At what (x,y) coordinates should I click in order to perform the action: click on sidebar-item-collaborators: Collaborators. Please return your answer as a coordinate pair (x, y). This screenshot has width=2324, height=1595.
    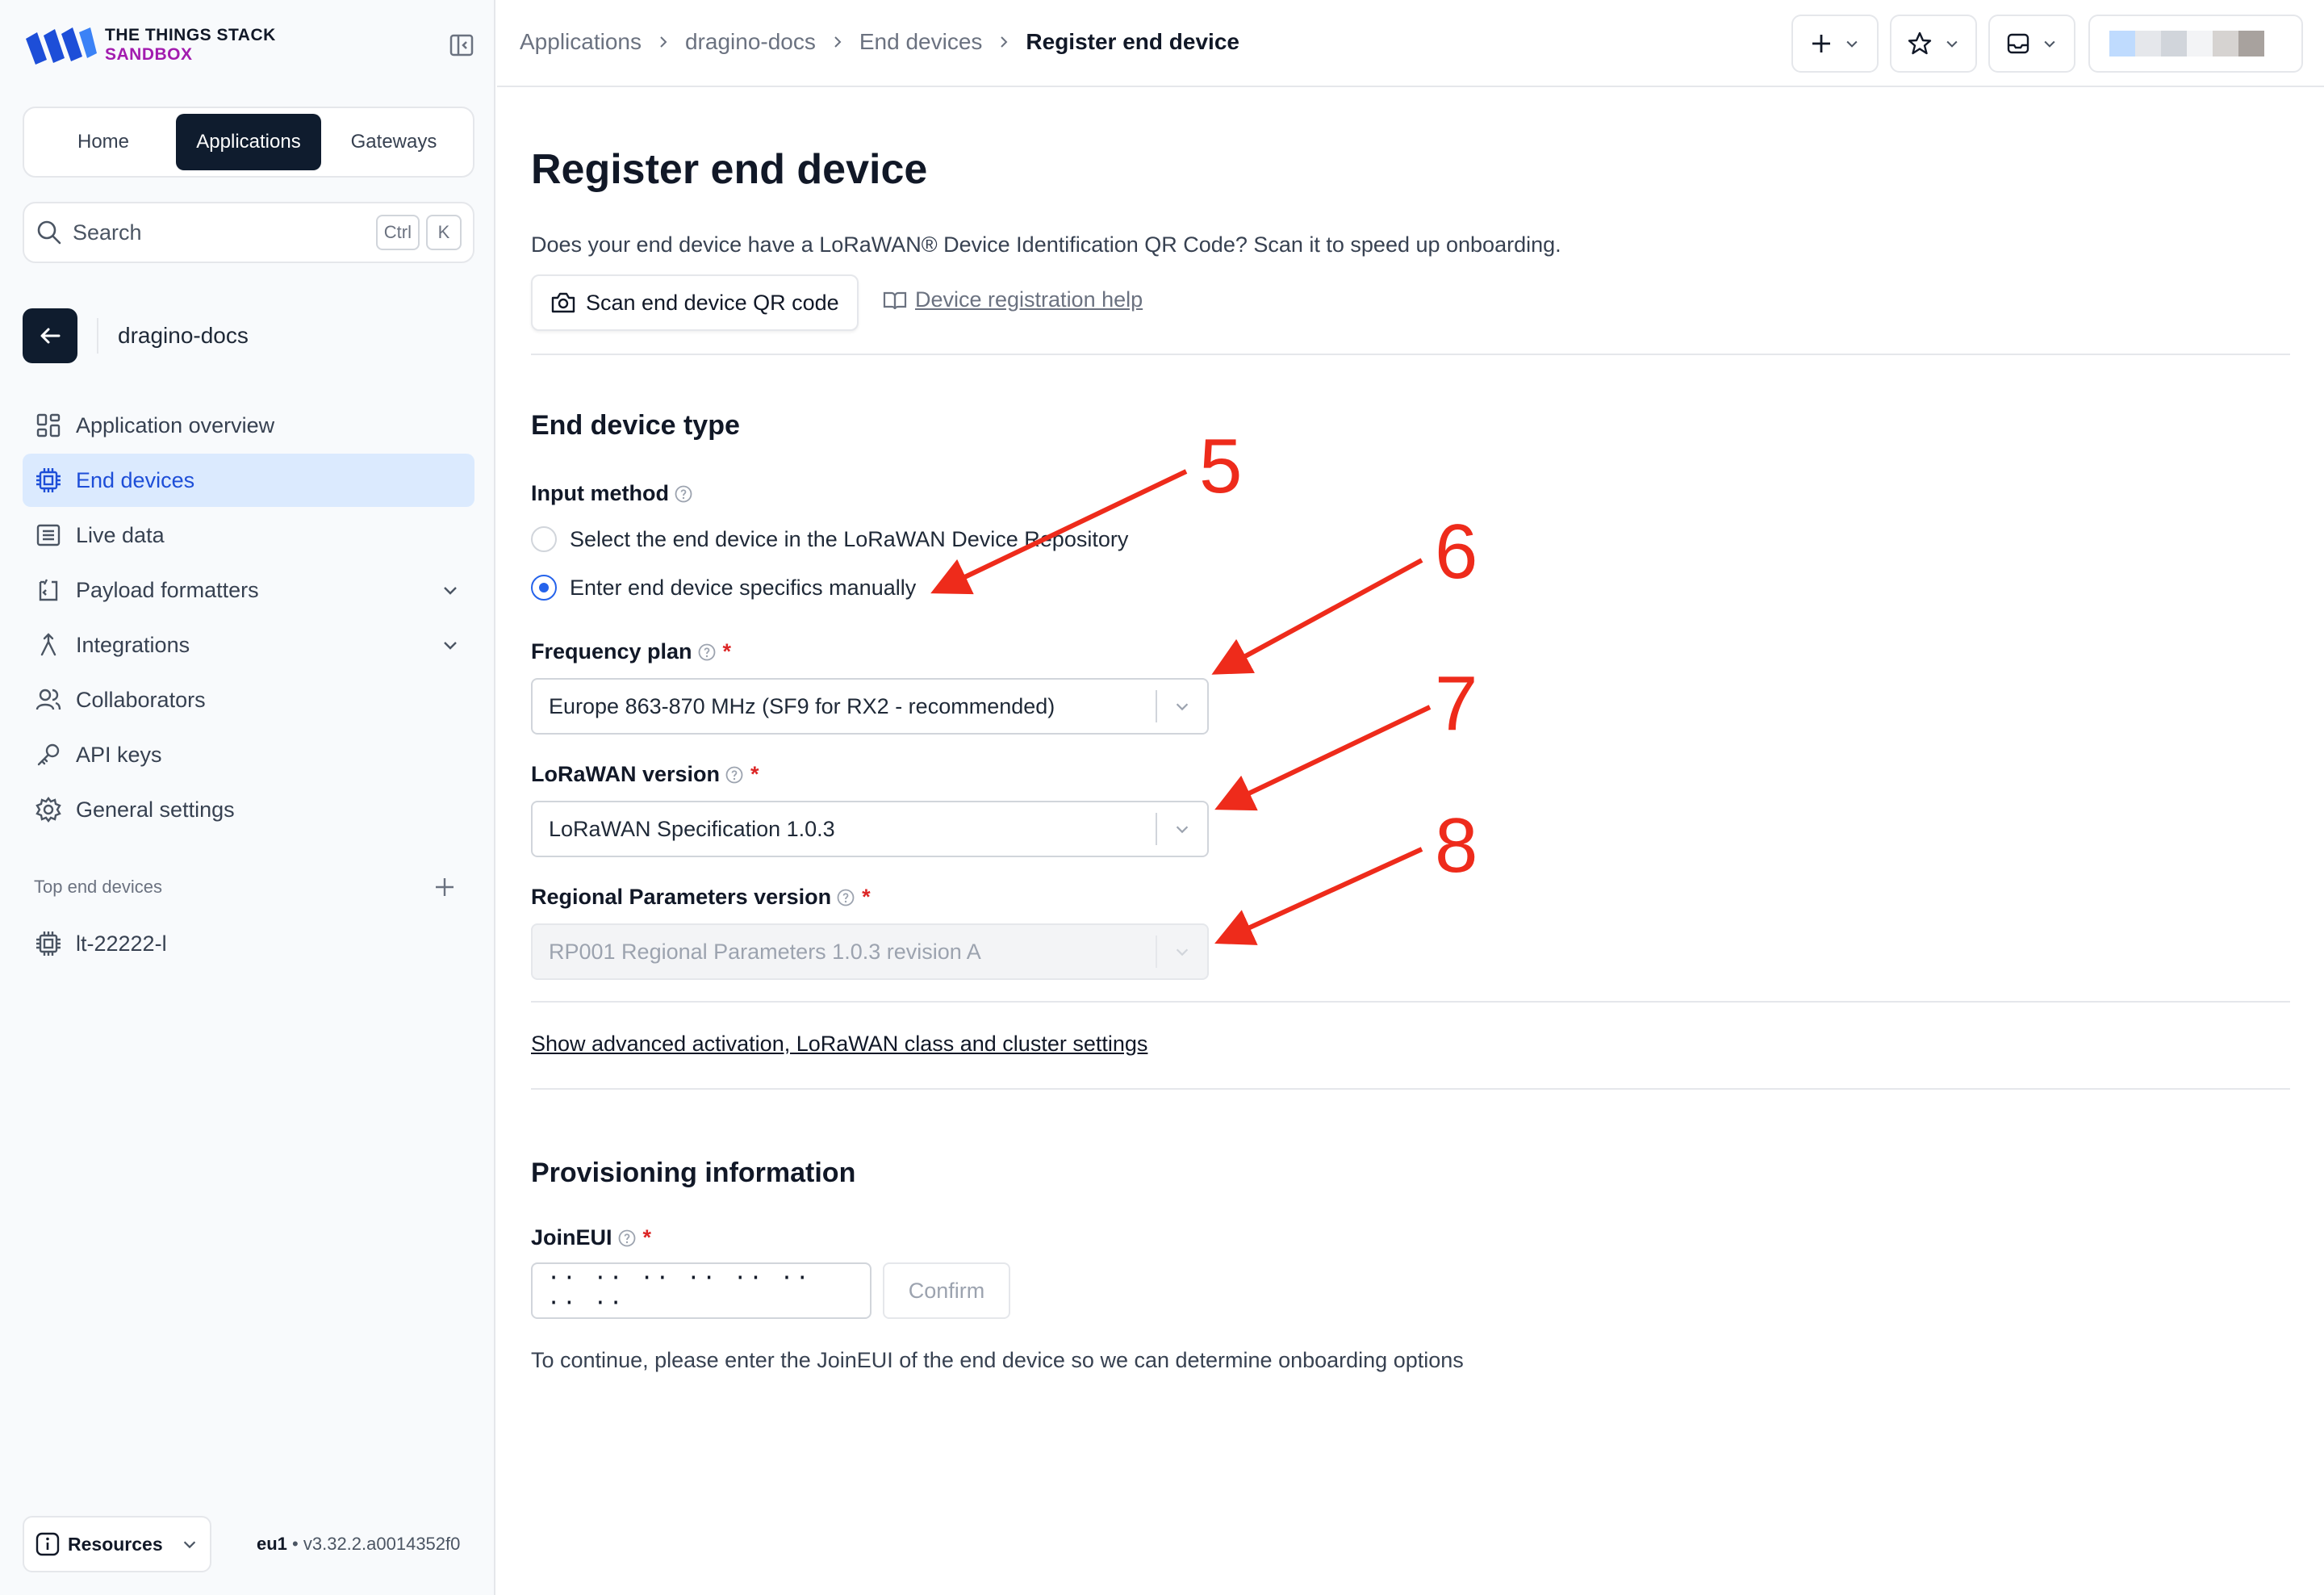
    Looking at the image, I should click on (248, 699).